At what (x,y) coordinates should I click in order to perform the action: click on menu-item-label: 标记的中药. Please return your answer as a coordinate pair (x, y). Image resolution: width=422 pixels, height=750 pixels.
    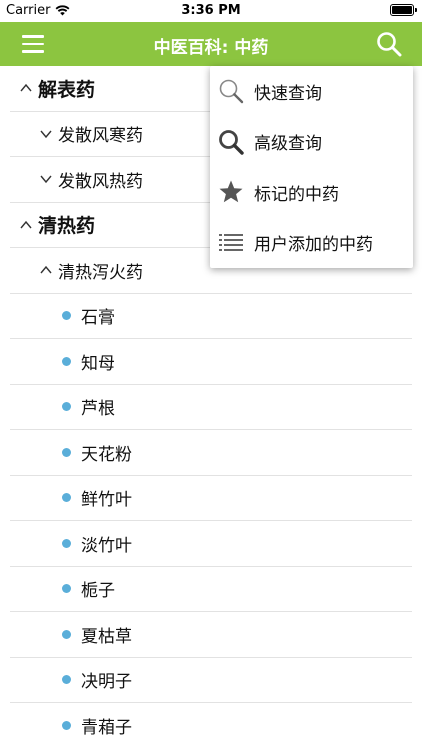
    Looking at the image, I should click on (296, 194).